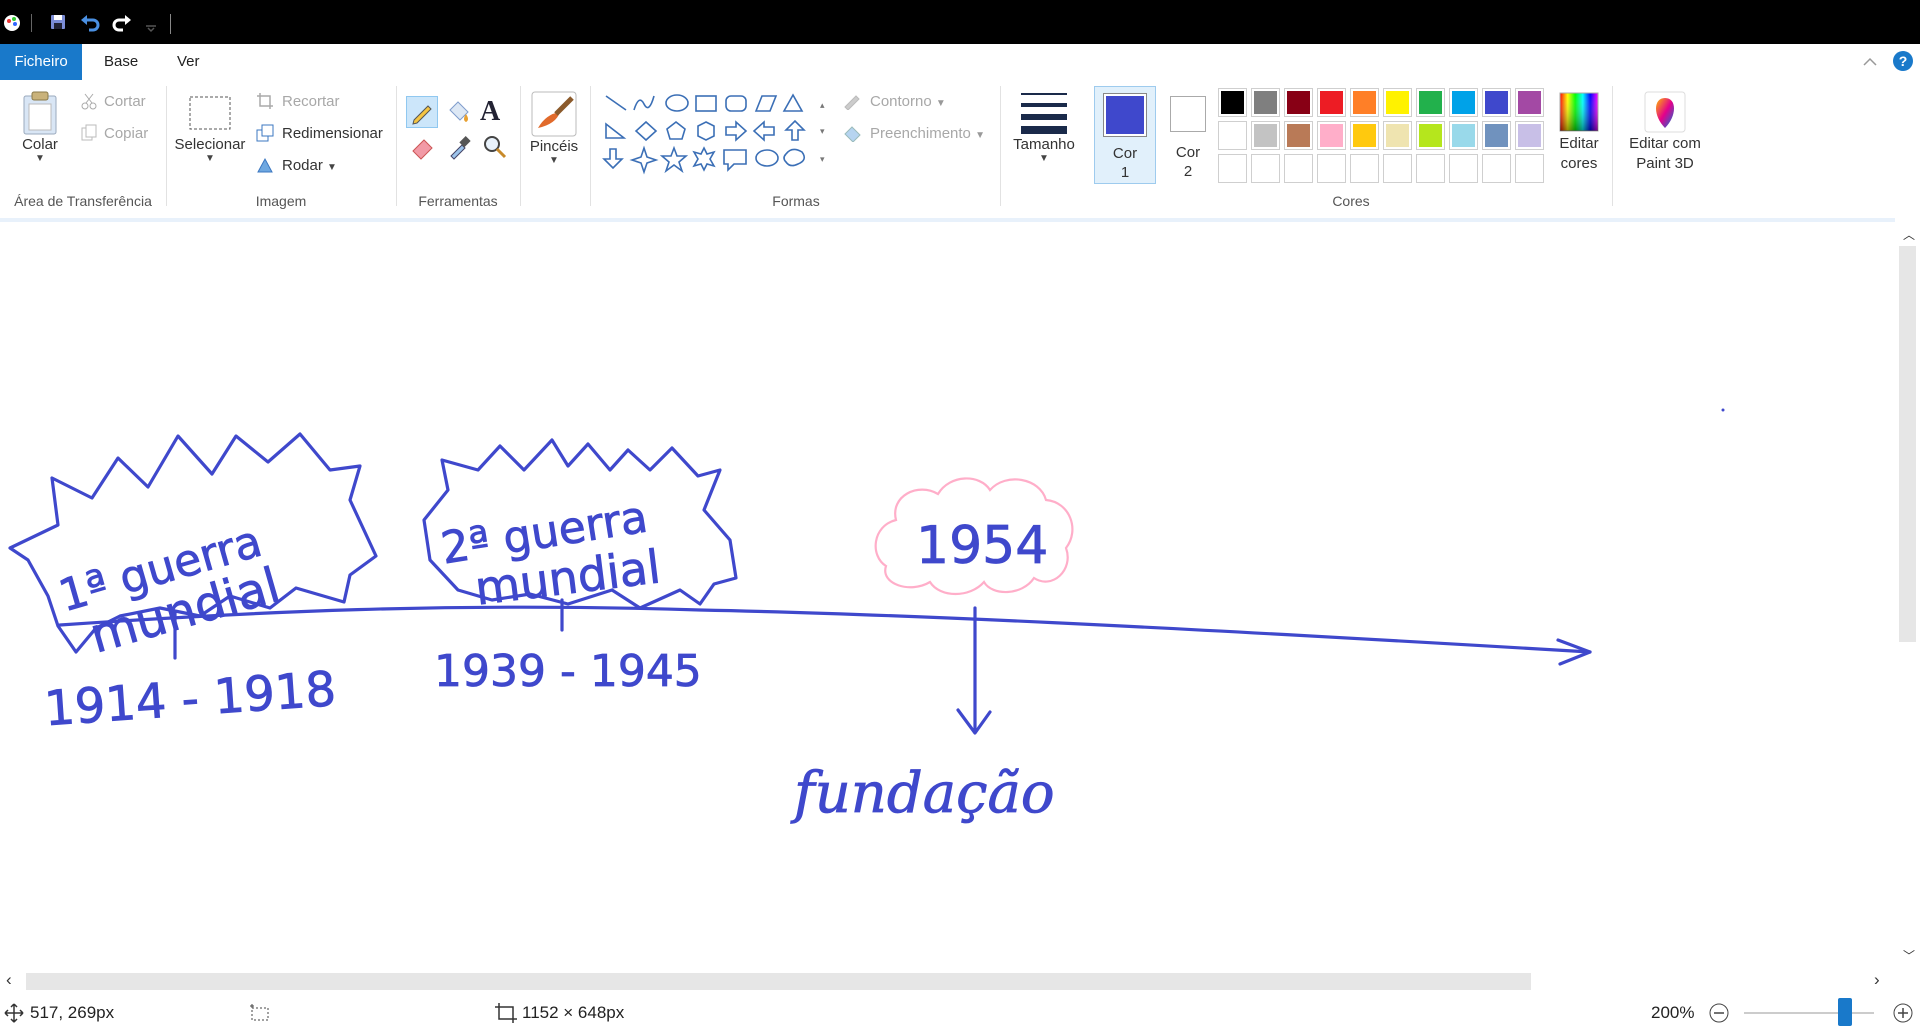 This screenshot has height=1032, width=1920. I want to click on eraser-icon, so click(422, 149).